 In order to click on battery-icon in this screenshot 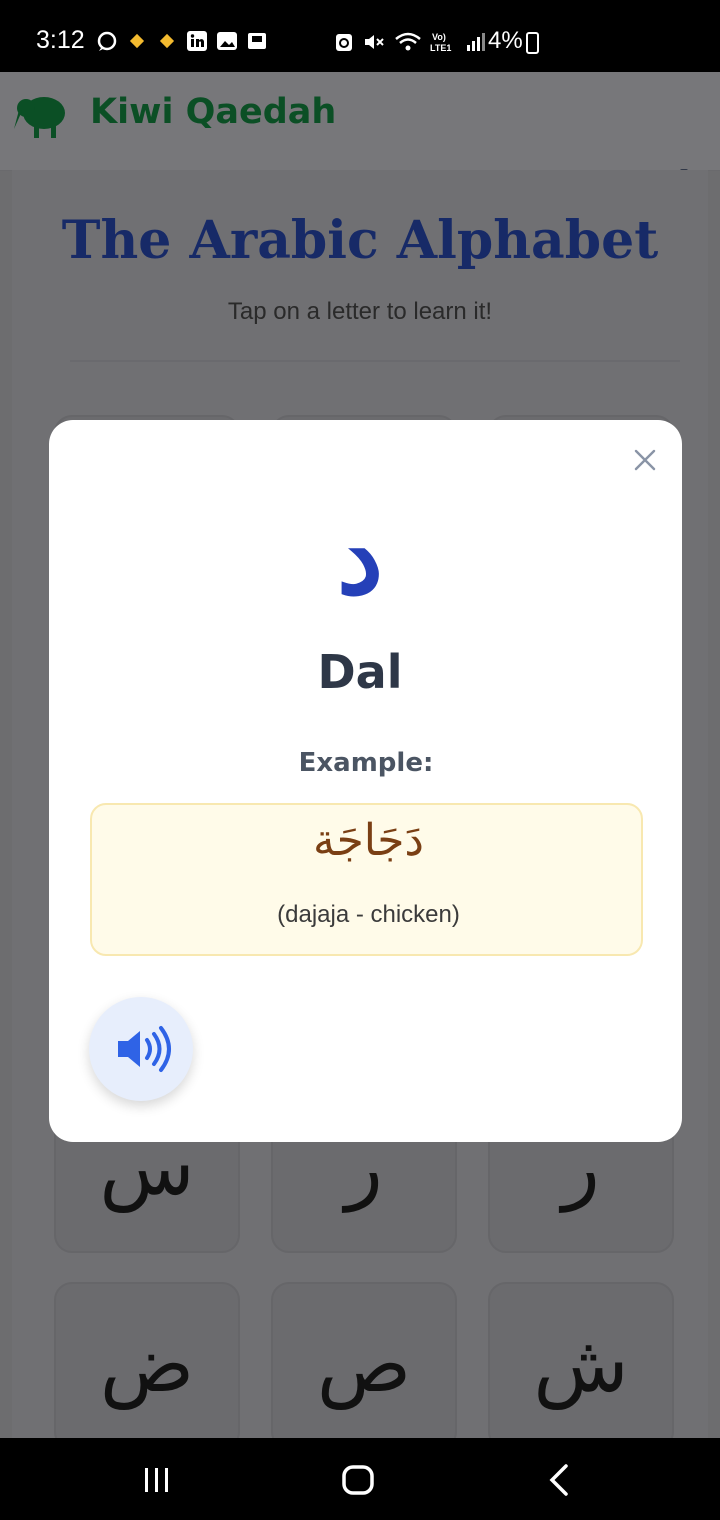, I will do `click(532, 43)`.